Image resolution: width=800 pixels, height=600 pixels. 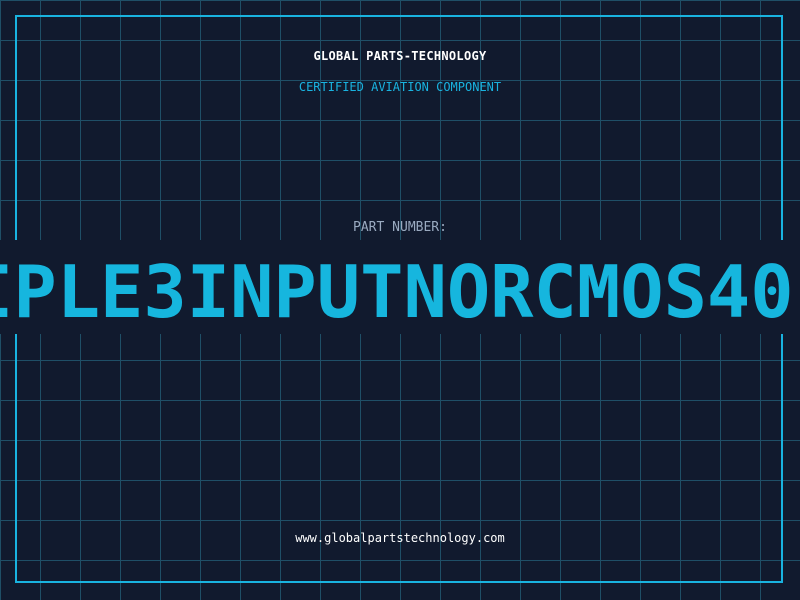 I want to click on part-number-value: IPLE3INPUTNORCMOS40, so click(x=397, y=292).